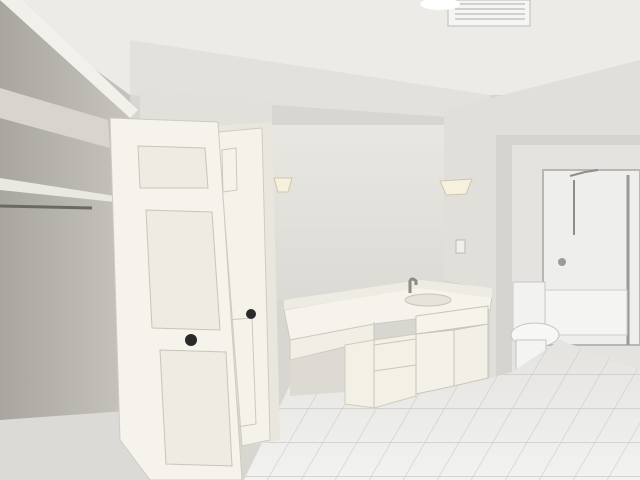 The image size is (640, 480). I want to click on ceiling-vent, so click(489, 13).